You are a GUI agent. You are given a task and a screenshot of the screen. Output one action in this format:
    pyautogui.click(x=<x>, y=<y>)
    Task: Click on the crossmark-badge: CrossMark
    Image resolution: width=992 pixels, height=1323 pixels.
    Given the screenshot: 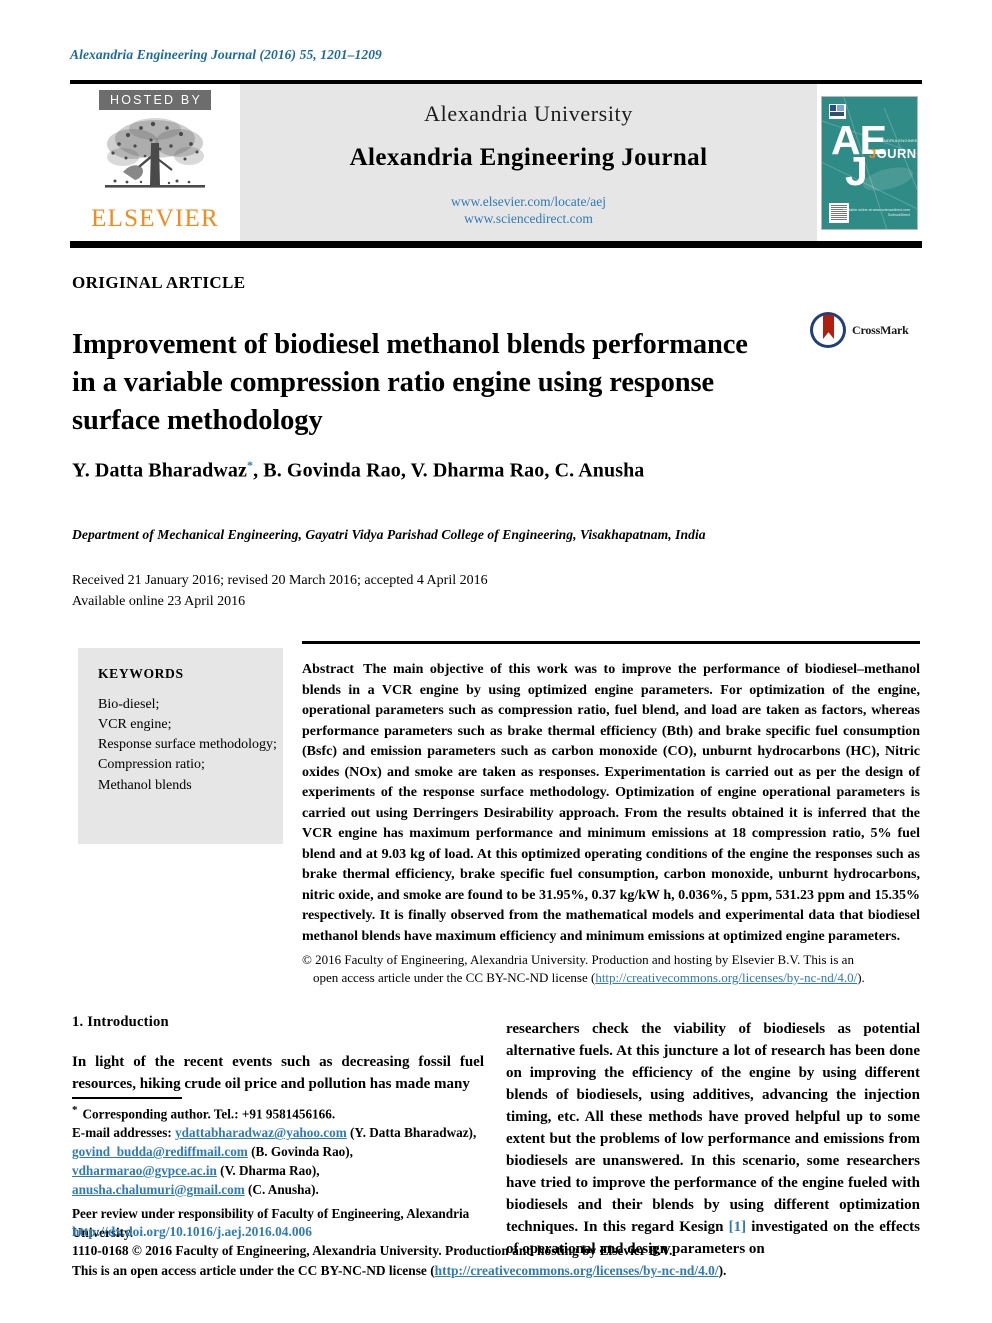 What is the action you would take?
    pyautogui.click(x=862, y=330)
    